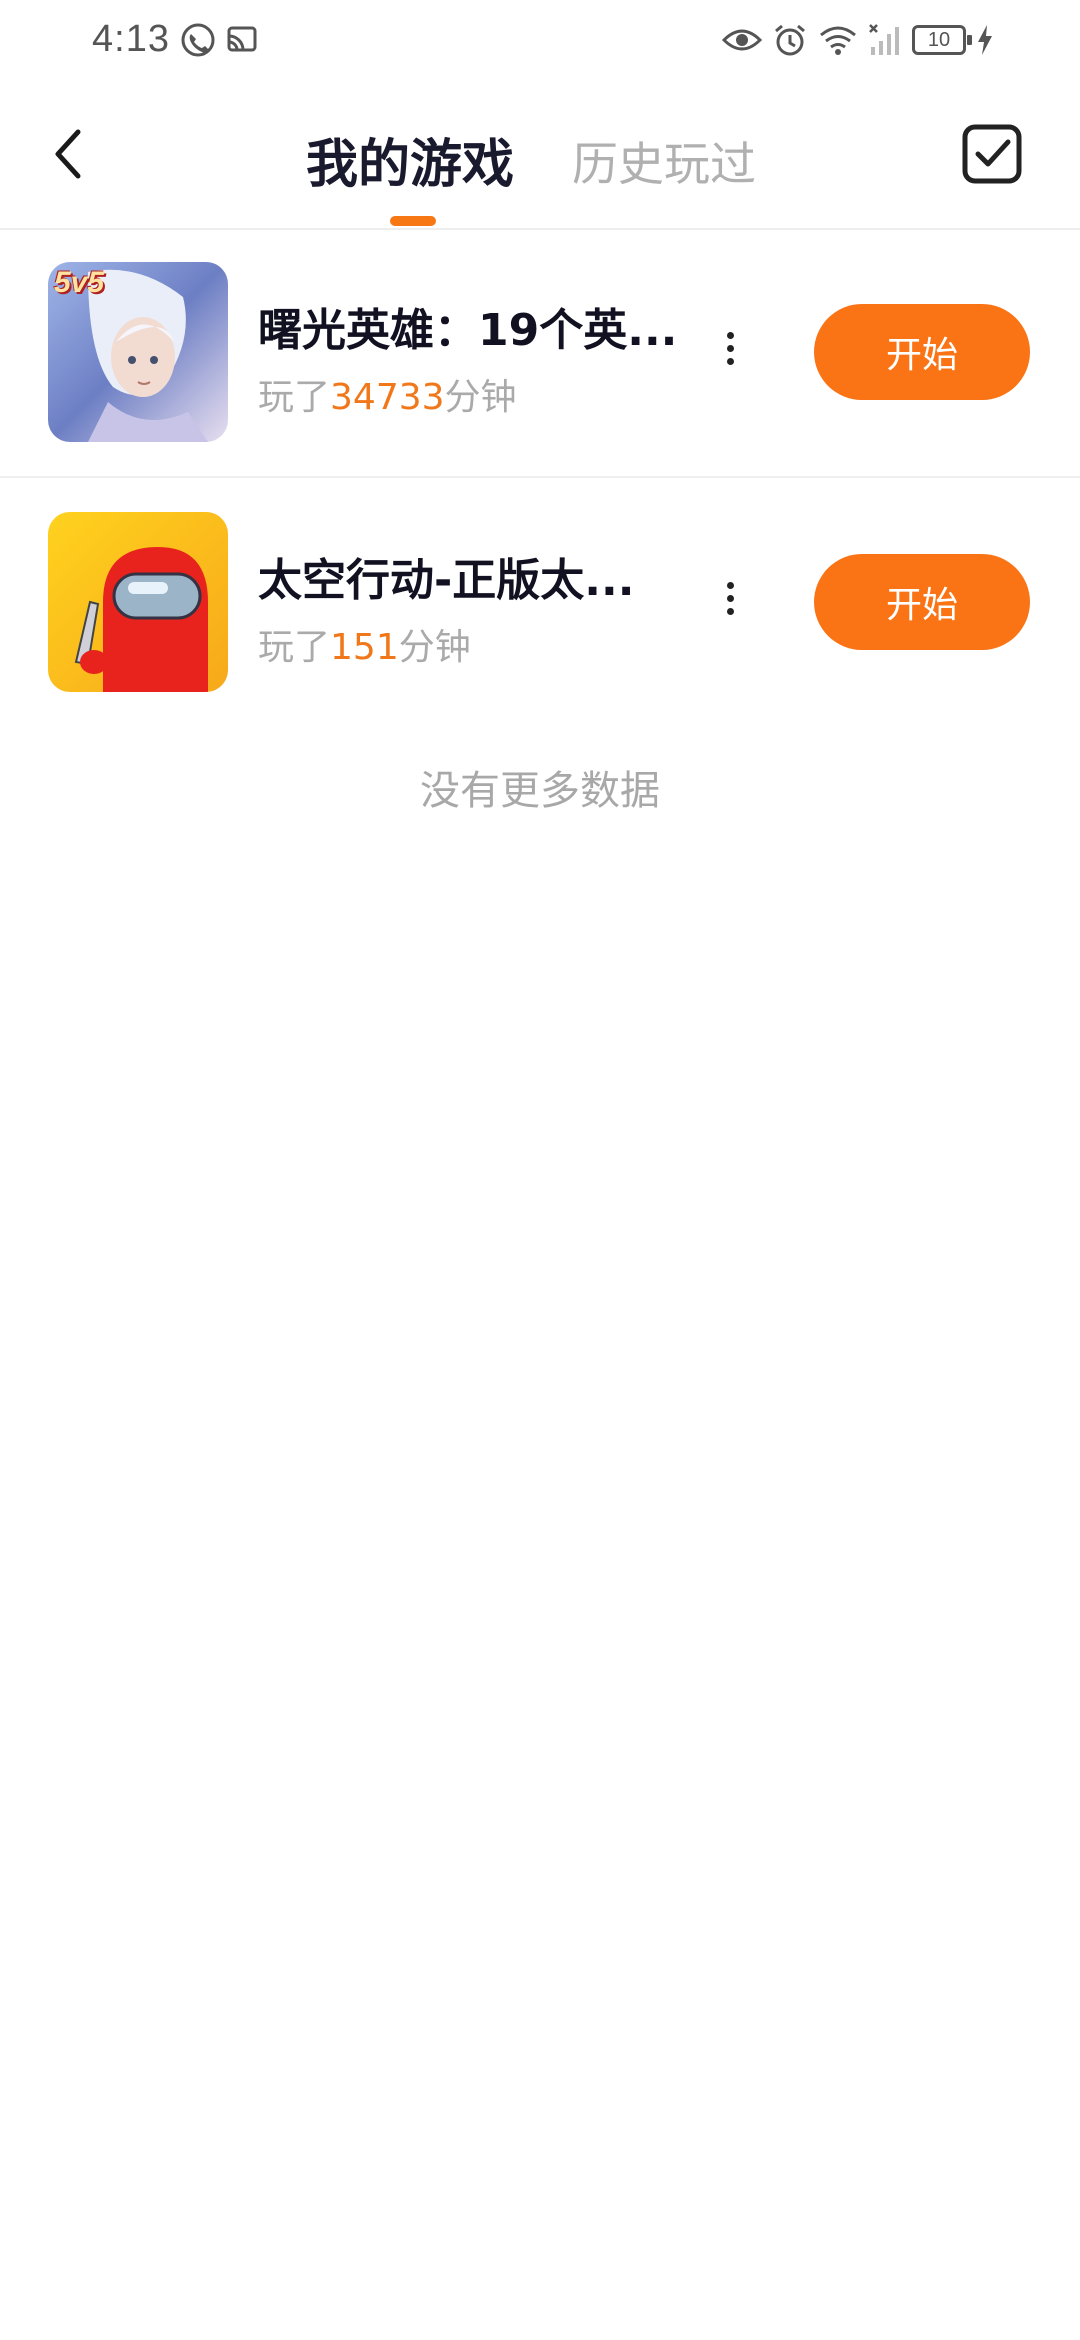 The height and width of the screenshot is (2340, 1080). Describe the element at coordinates (838, 40) in the screenshot. I see `wifi-icon` at that location.